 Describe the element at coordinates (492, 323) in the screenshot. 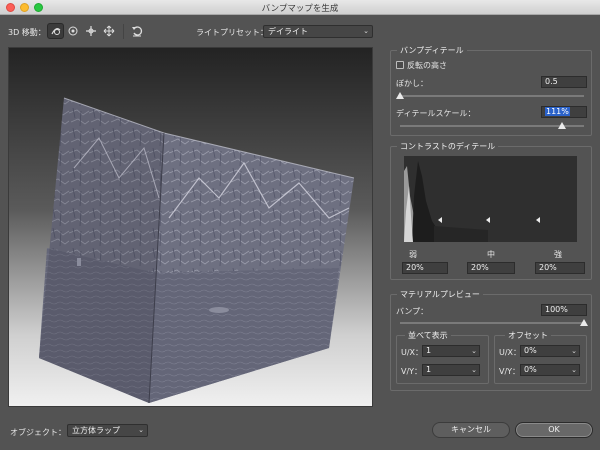

I see `bump-slider-track` at that location.